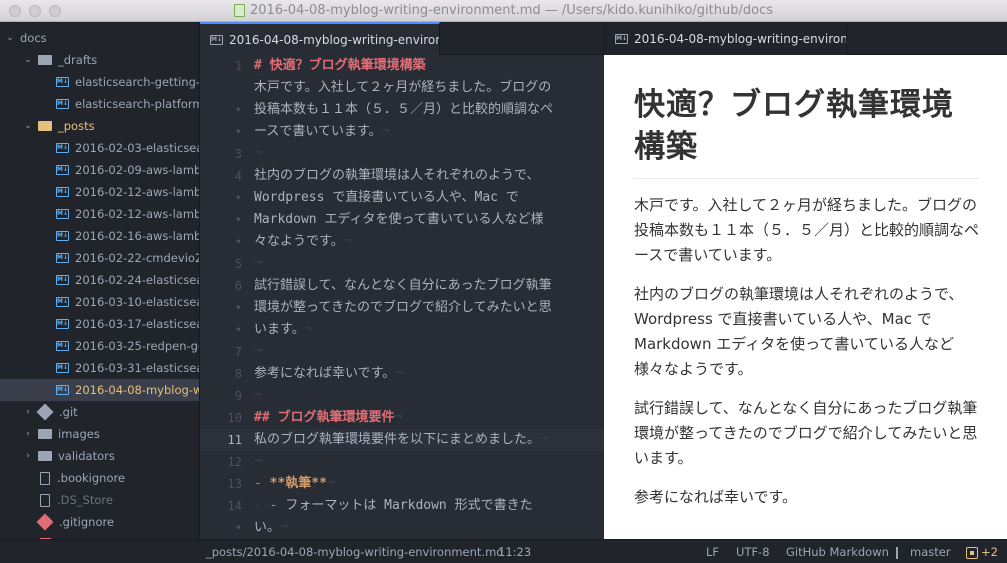 The width and height of the screenshot is (1007, 563). I want to click on line-number: 8, so click(238, 374).